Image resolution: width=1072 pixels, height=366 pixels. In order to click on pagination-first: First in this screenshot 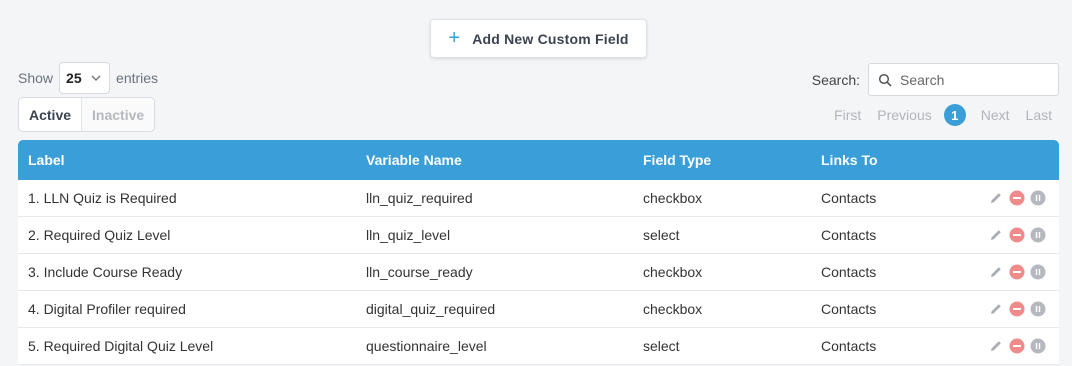, I will do `click(847, 115)`.